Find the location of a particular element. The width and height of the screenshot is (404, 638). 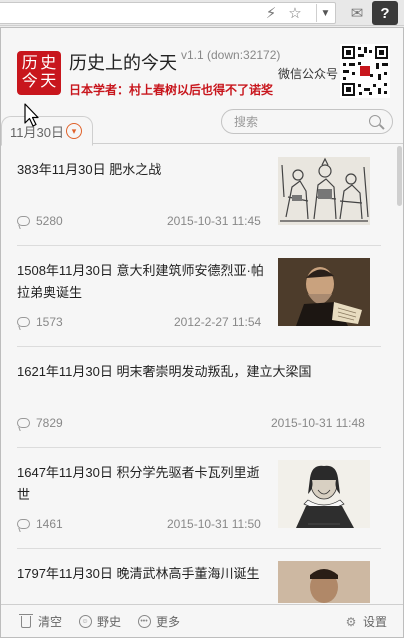

wechat-label: 微信公众号 is located at coordinates (308, 74).